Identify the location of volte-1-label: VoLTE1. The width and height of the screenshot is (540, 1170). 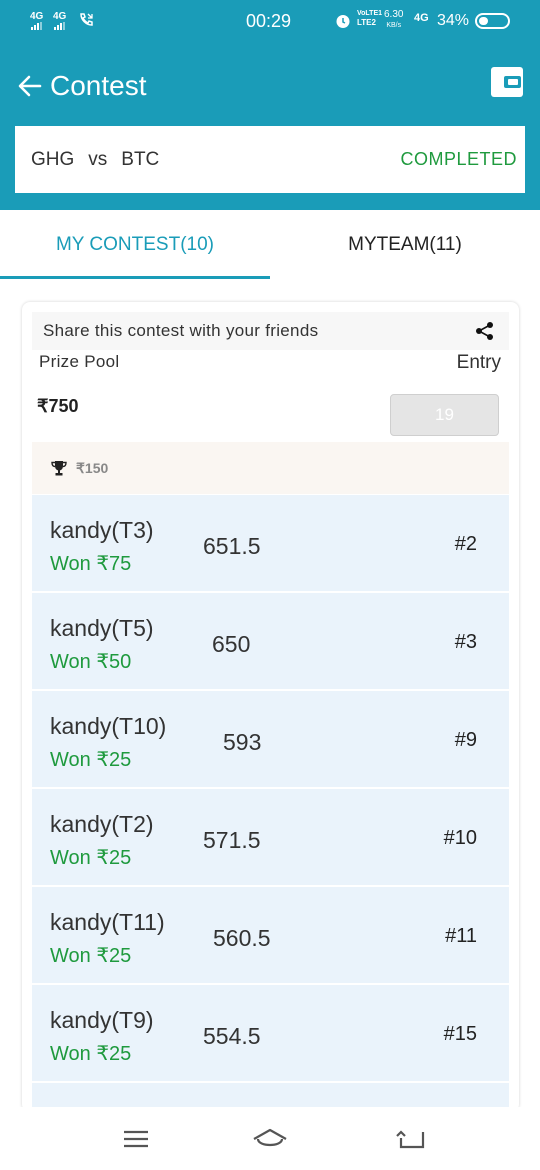
(370, 13).